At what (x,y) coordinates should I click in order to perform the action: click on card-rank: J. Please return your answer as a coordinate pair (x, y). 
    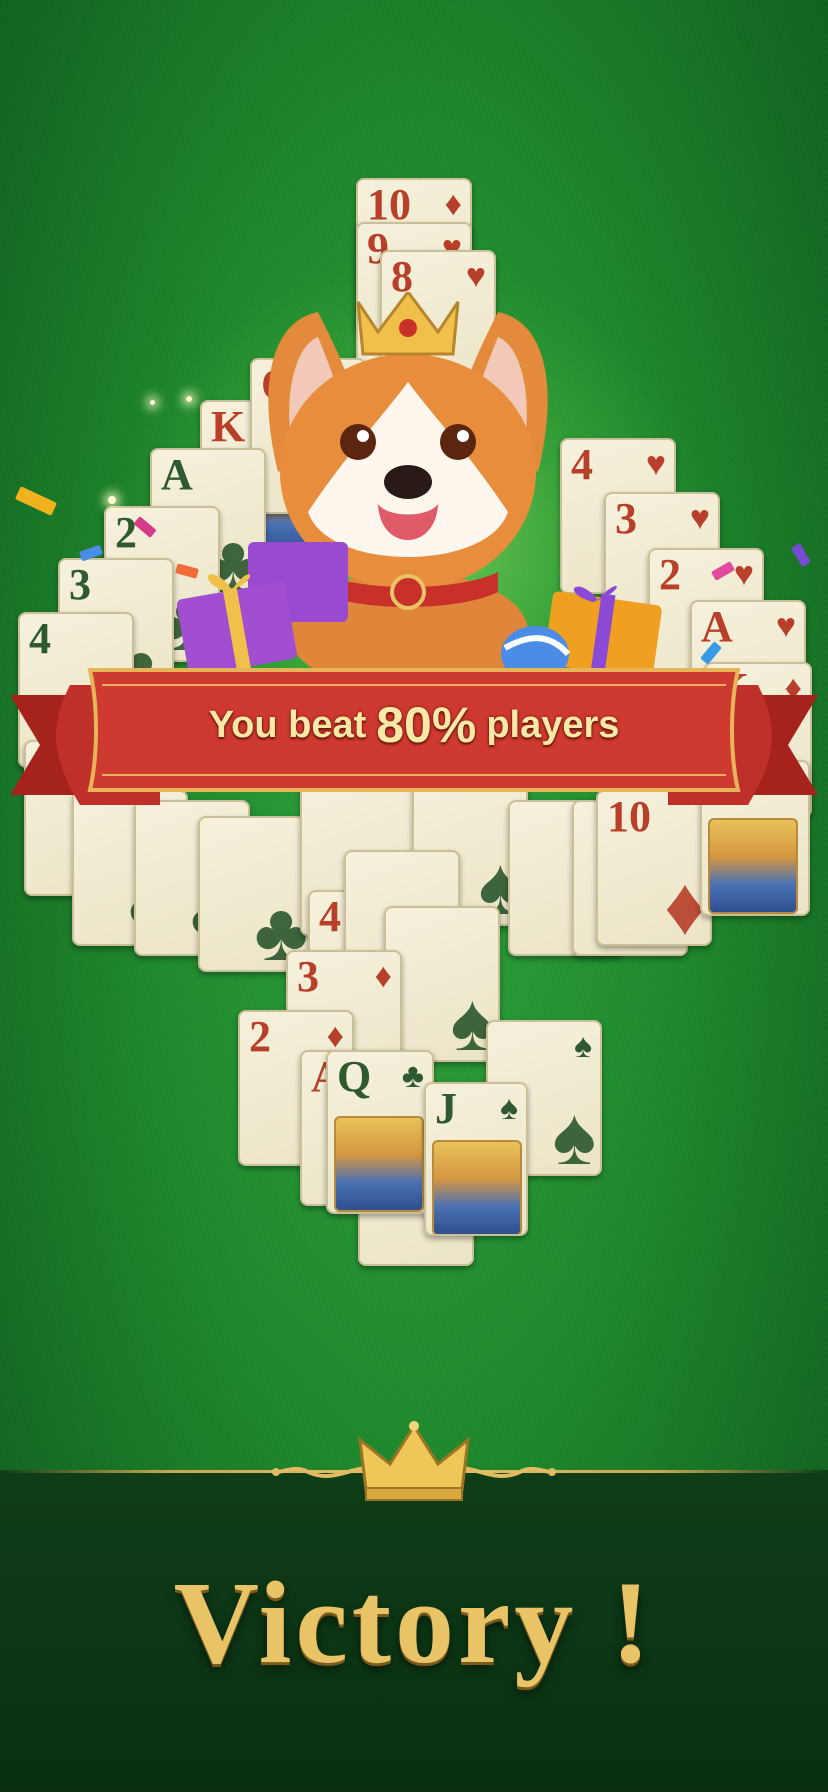
    Looking at the image, I should click on (446, 1108).